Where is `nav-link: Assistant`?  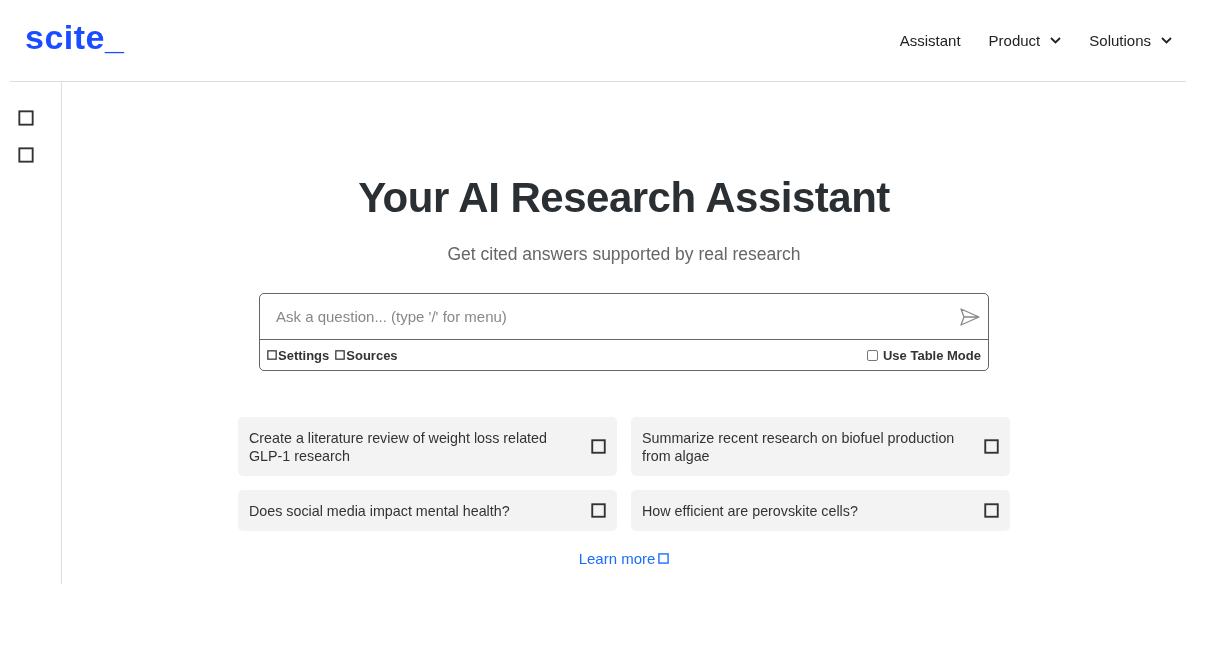
nav-link: Assistant is located at coordinates (930, 40).